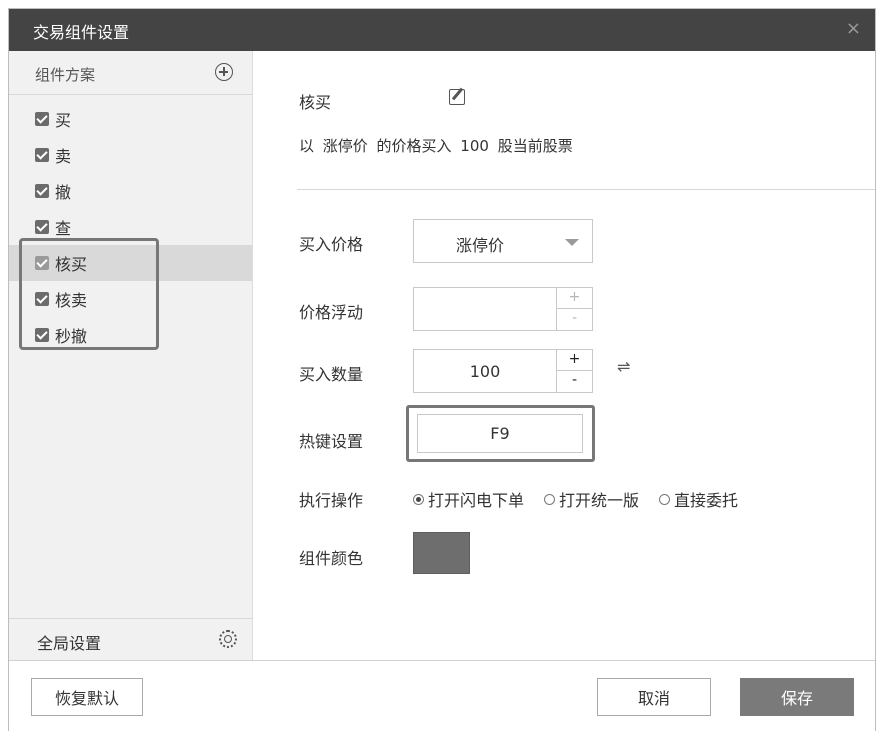 The height and width of the screenshot is (737, 882). I want to click on sidebar-item-quick-cancel: 秒撤, so click(130, 335).